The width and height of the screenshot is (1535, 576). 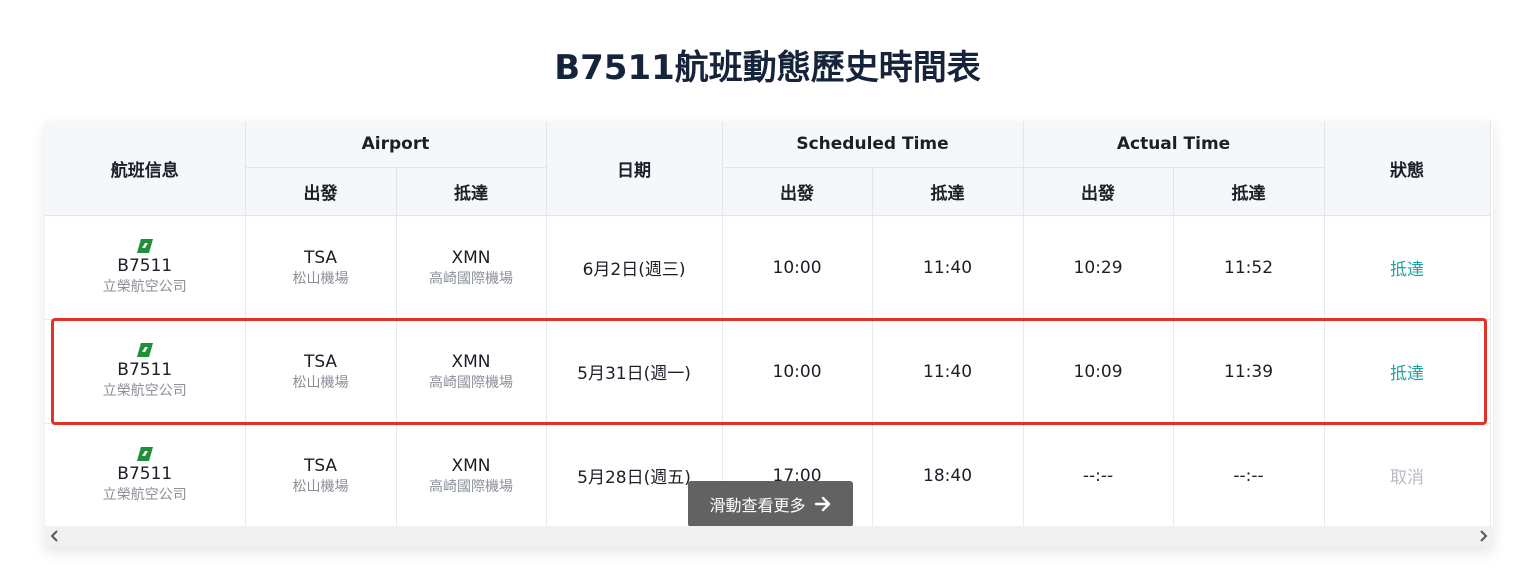 I want to click on actual-depart-cell: --:--, so click(x=1098, y=475).